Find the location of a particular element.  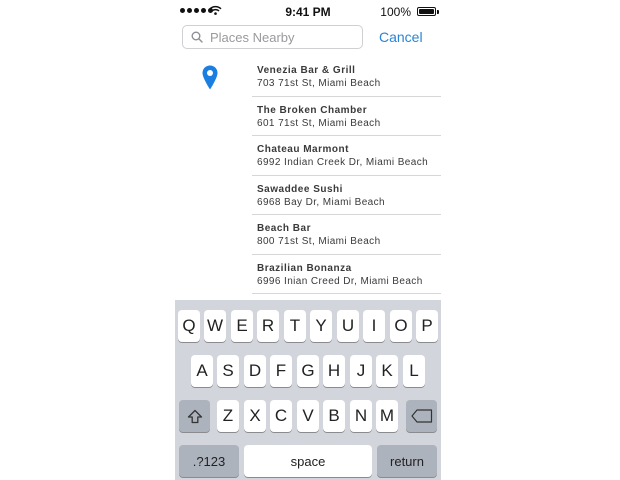

key-o: O is located at coordinates (401, 326).